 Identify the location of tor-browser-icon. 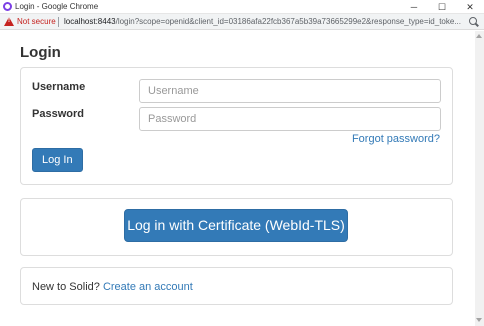
(7, 6).